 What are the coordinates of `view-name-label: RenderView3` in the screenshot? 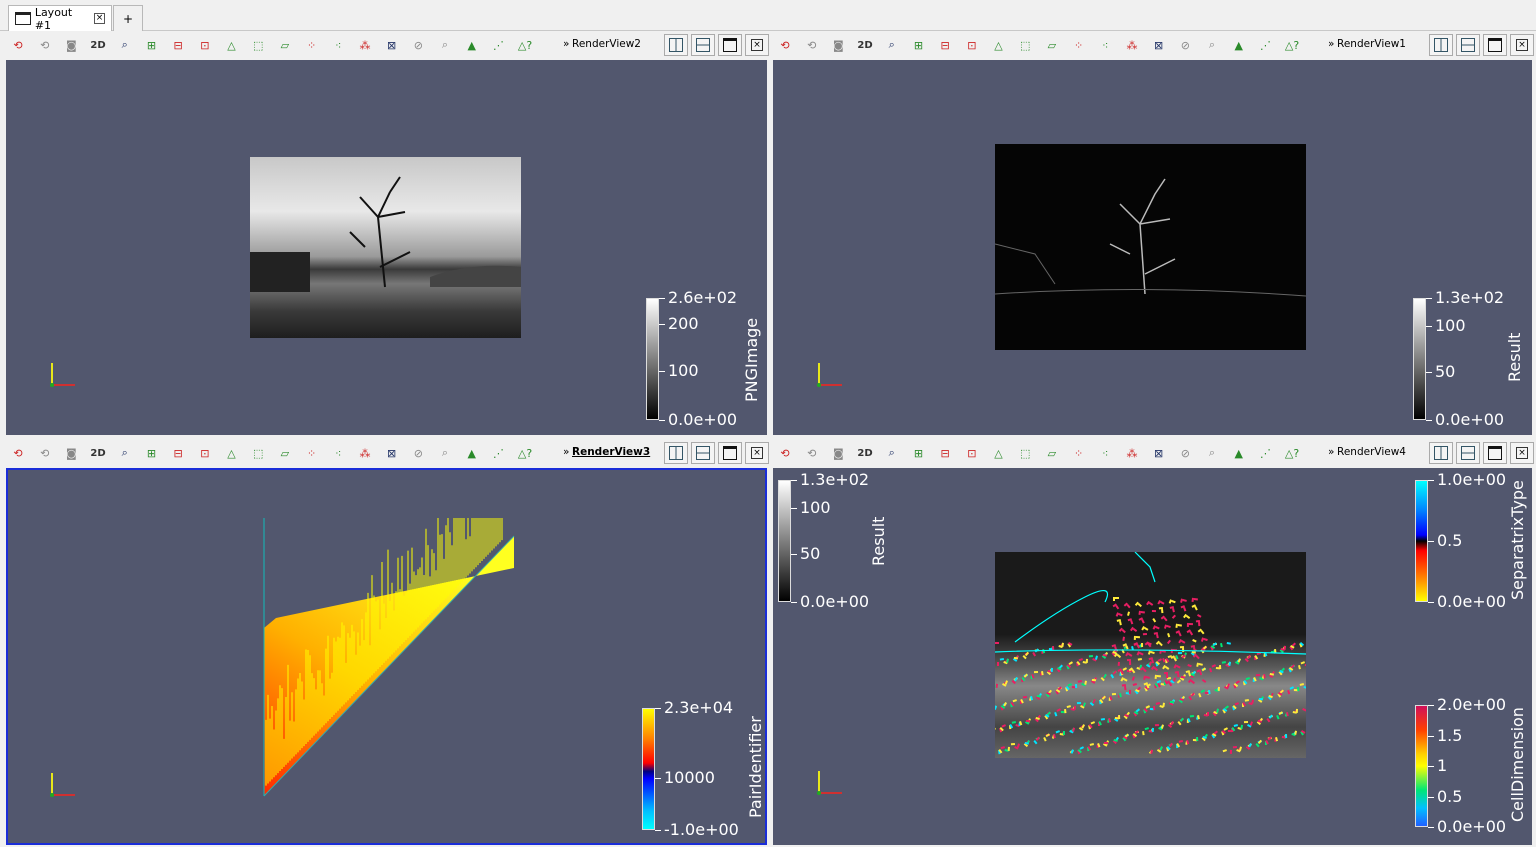 It's located at (611, 452).